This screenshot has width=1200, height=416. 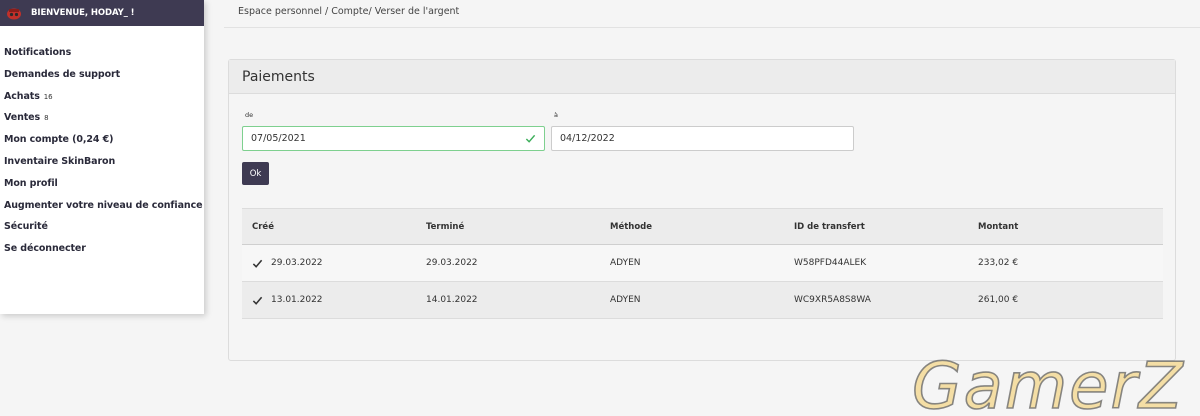 What do you see at coordinates (102, 253) in the screenshot?
I see `sidebar-item-deconnecter: Se déconnecter` at bounding box center [102, 253].